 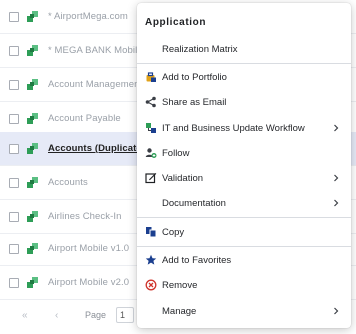 What do you see at coordinates (244, 178) in the screenshot?
I see `menu-item-validation: Validation` at bounding box center [244, 178].